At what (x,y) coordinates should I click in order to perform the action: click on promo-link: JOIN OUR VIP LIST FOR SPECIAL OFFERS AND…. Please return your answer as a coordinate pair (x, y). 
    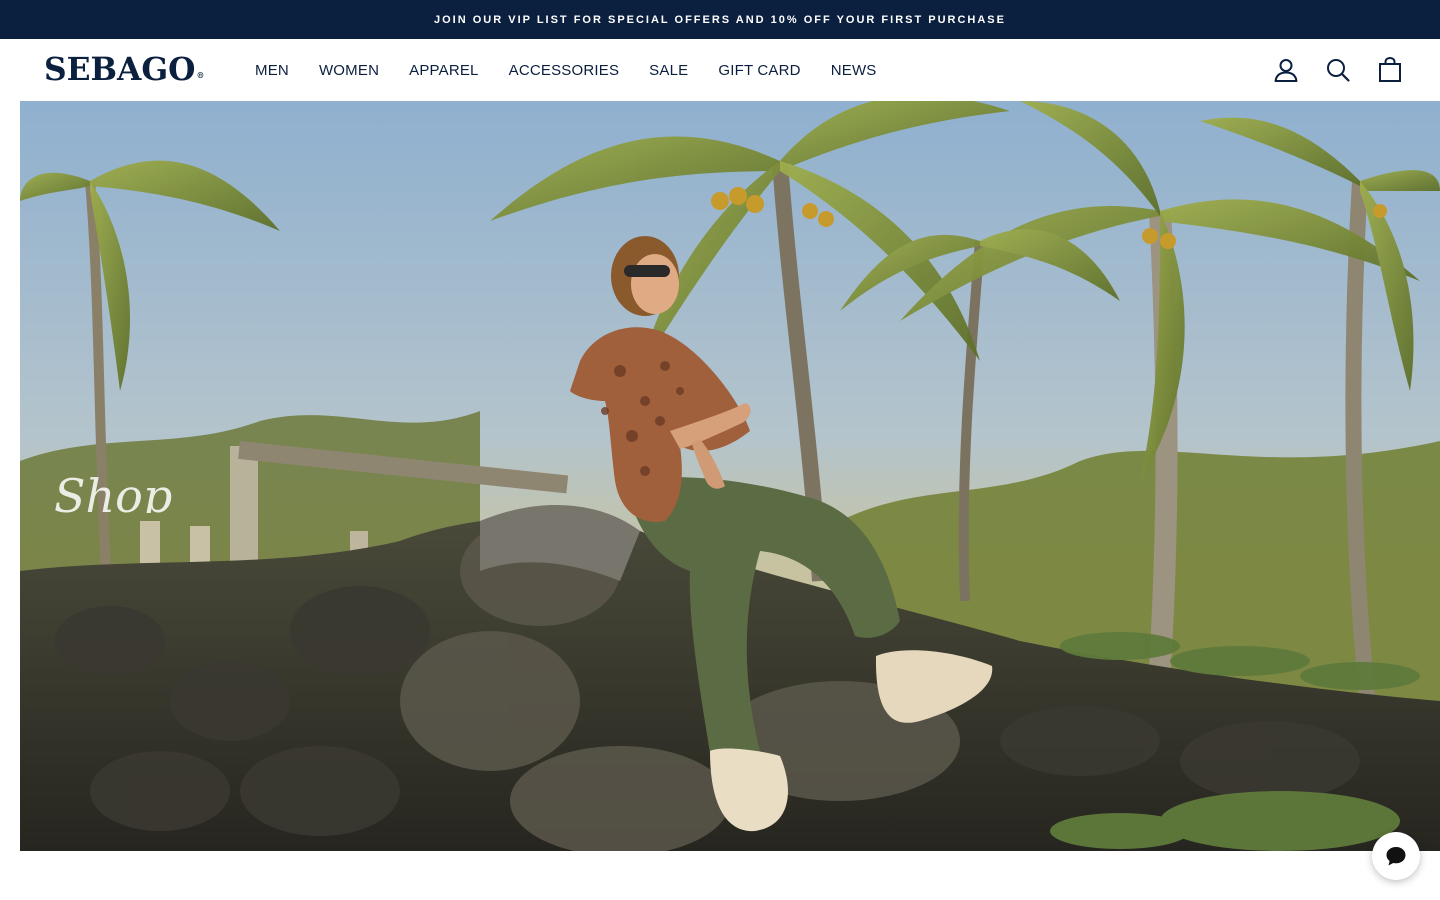
    Looking at the image, I should click on (720, 20).